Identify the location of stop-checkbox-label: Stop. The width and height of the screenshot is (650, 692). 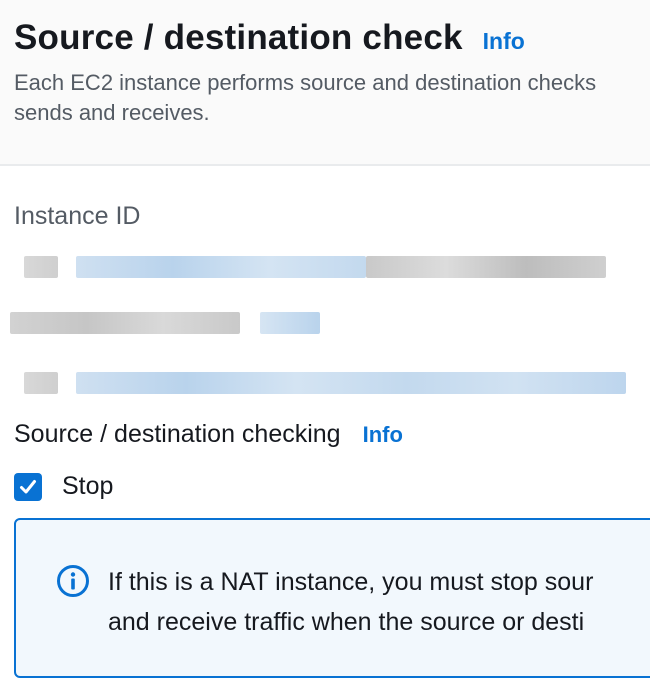
(88, 486).